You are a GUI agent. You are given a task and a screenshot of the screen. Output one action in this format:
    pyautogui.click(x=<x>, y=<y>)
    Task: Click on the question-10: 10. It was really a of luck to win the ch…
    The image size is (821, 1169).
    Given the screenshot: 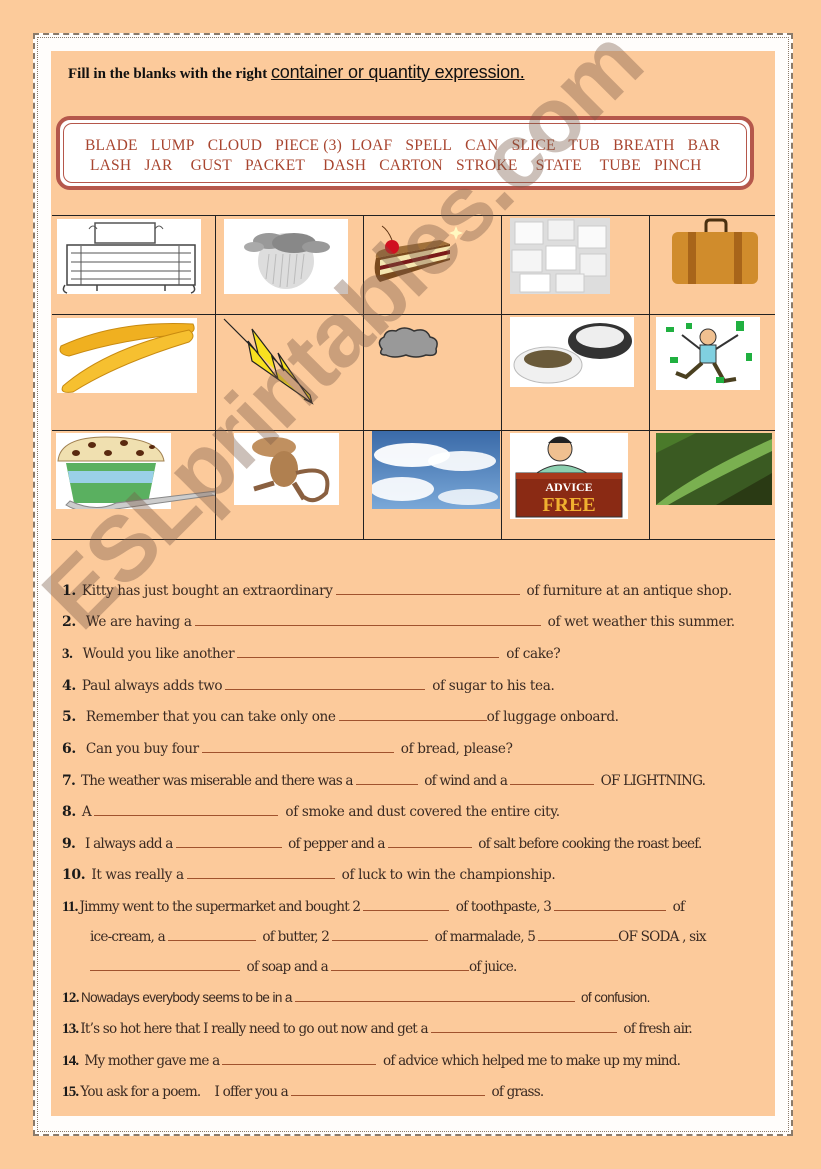 What is the action you would take?
    pyautogui.click(x=418, y=874)
    